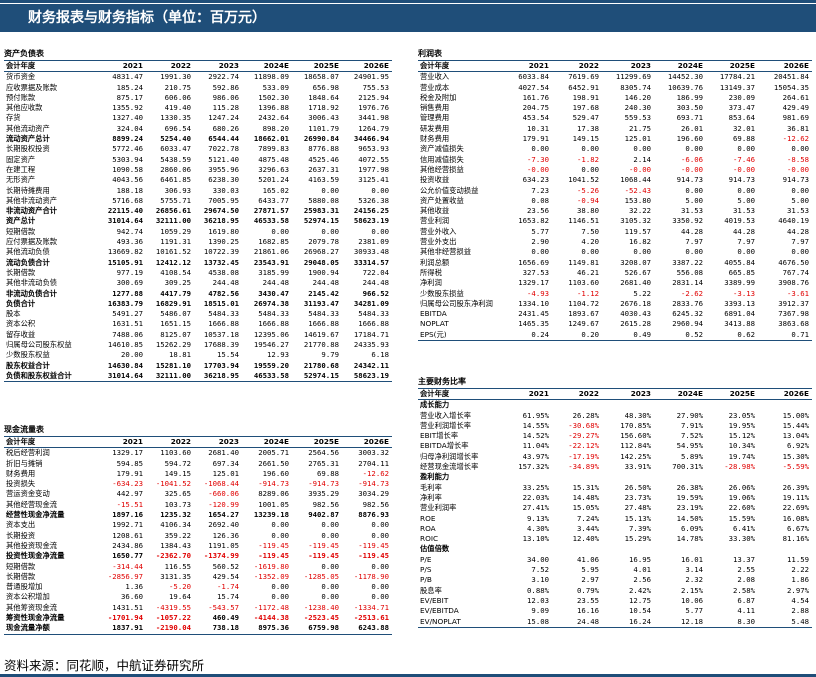  I want to click on value-cell: 125.01, so click(225, 473).